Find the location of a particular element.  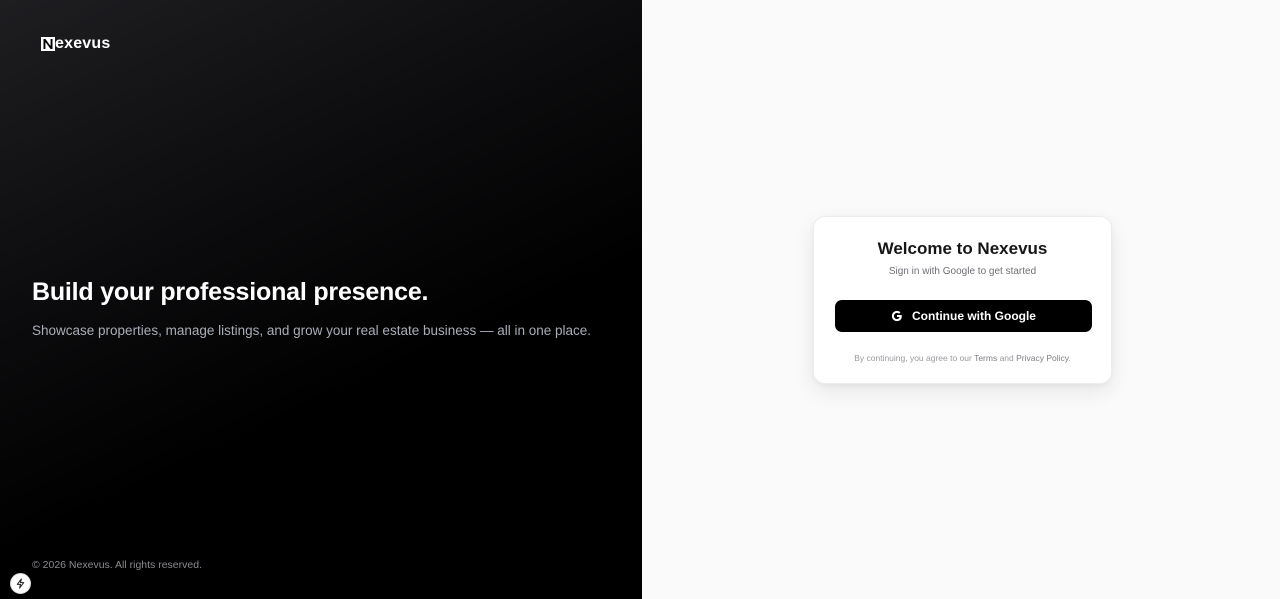

google-button-label: Continue with Google is located at coordinates (974, 316).